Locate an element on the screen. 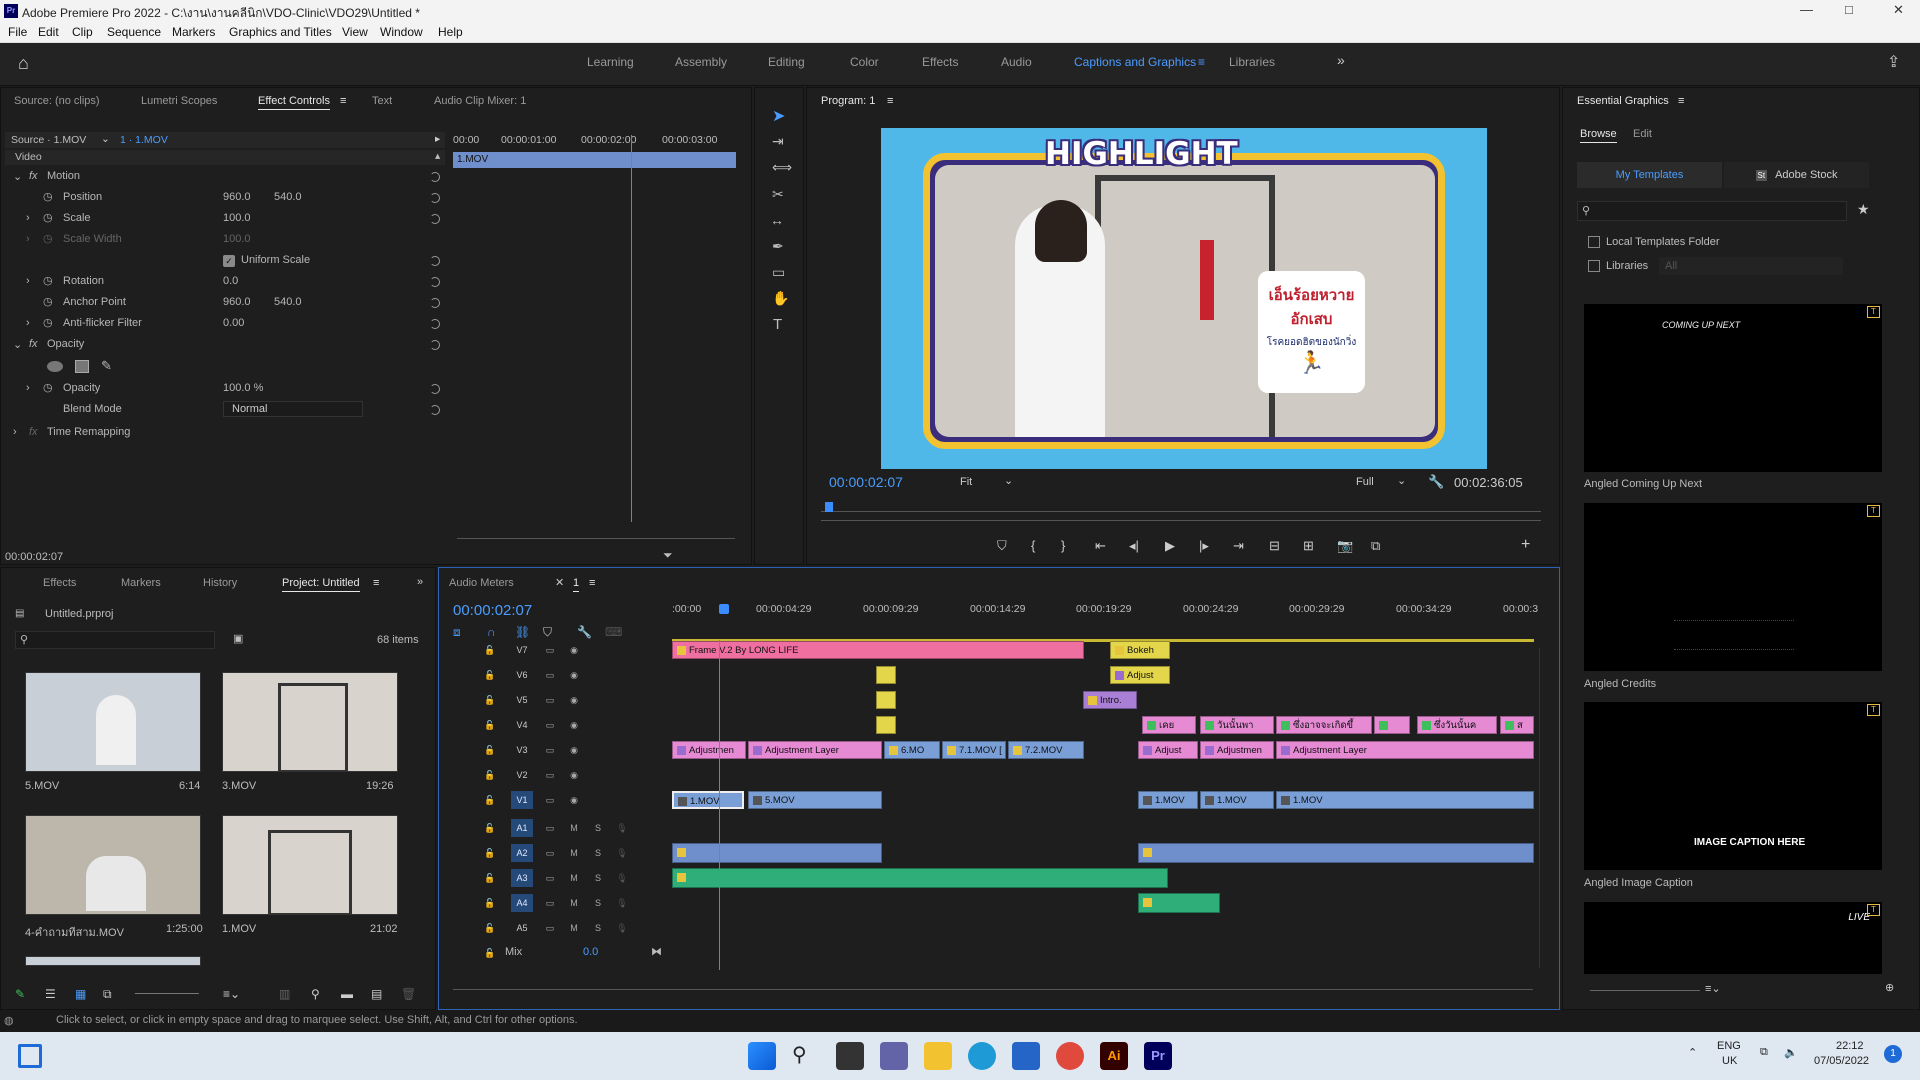 Image resolution: width=1920 pixels, height=1080 pixels. clip: Adjustment Layer is located at coordinates (815, 750).